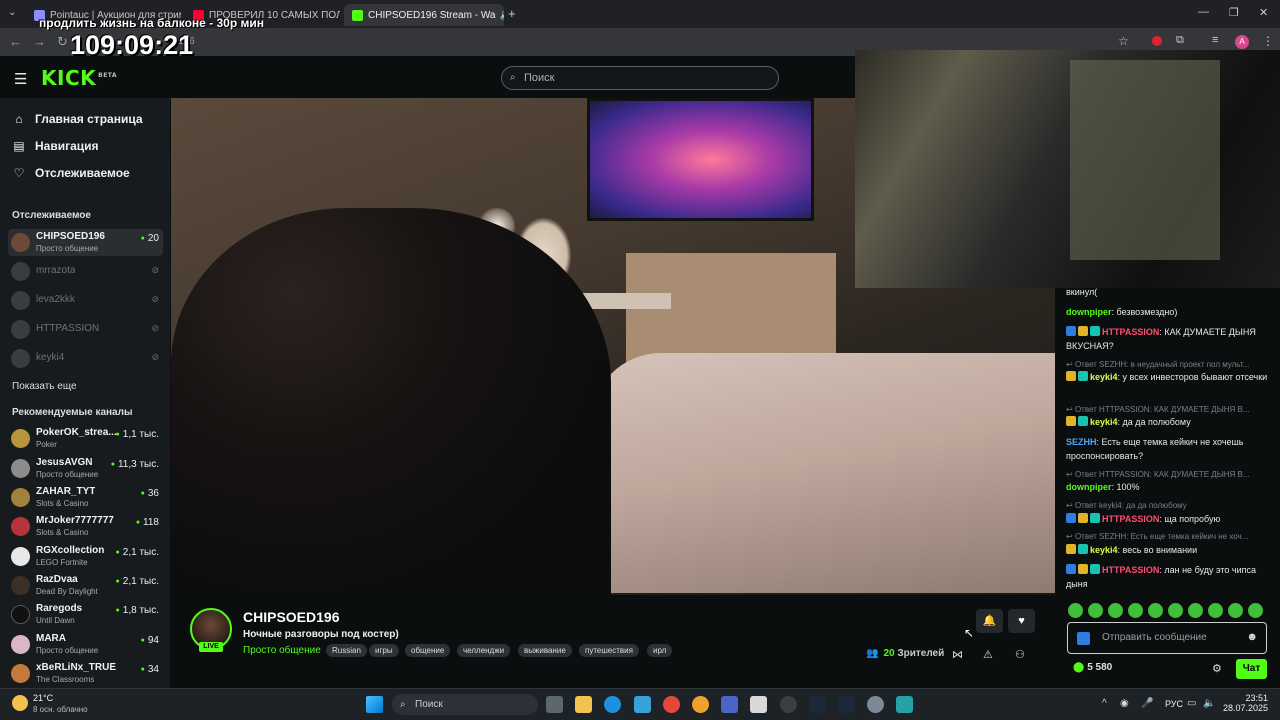 This screenshot has height=720, width=1280. Describe the element at coordinates (1244, 703) in the screenshot. I see `taskbar-clock: 23:51 28.07.2025` at that location.